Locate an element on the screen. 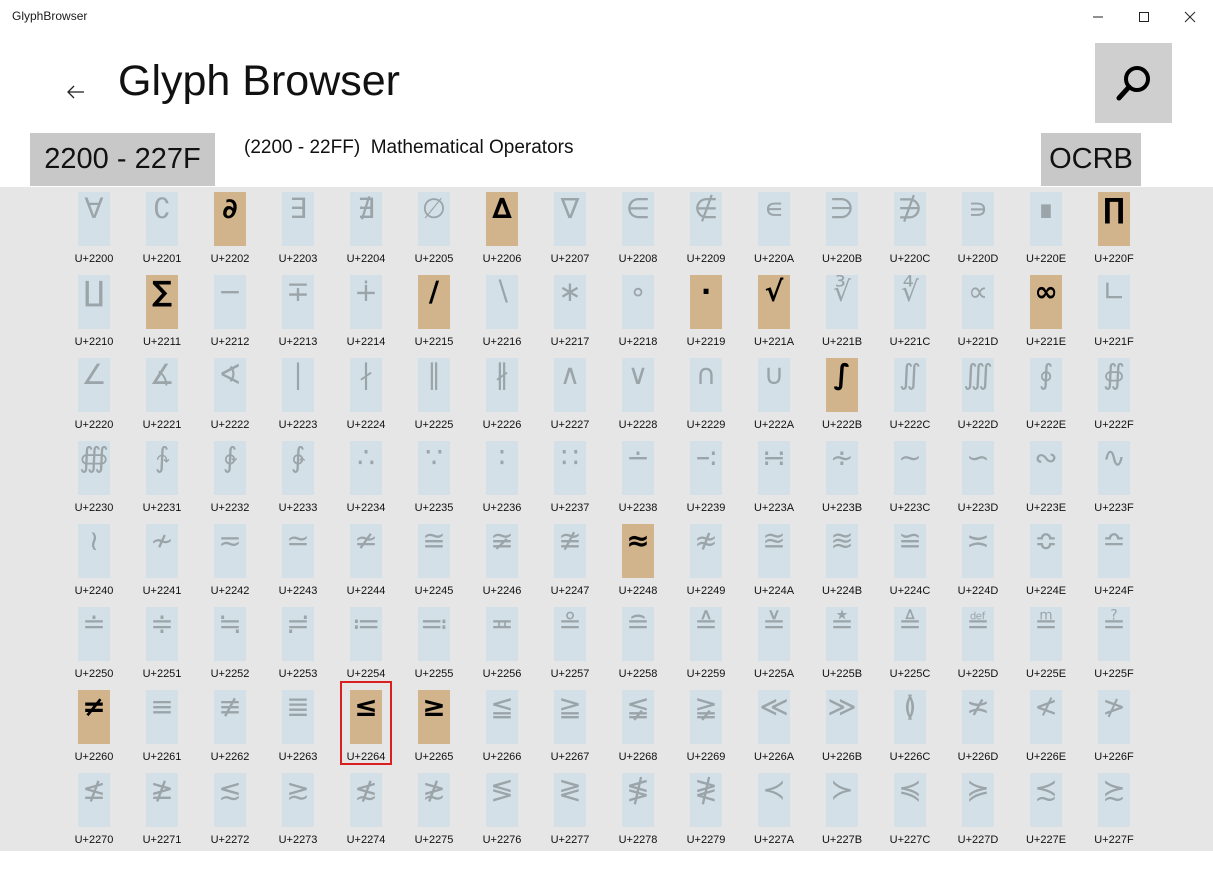 The image size is (1213, 872). back-button is located at coordinates (76, 92).